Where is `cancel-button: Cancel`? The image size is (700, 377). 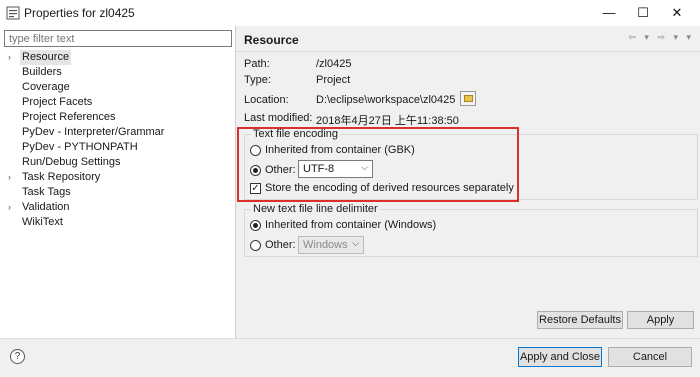
cancel-button: Cancel is located at coordinates (650, 357).